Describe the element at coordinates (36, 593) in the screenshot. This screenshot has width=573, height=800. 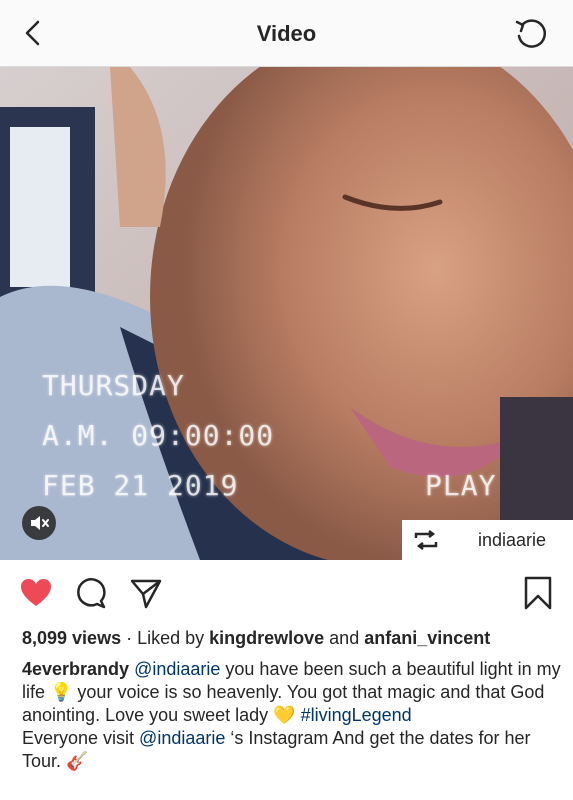
I see `heart-filled-icon` at that location.